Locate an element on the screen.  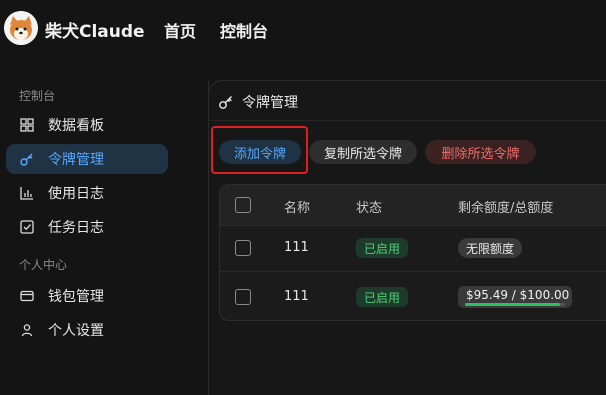
checkbox-task-icon is located at coordinates (27, 227).